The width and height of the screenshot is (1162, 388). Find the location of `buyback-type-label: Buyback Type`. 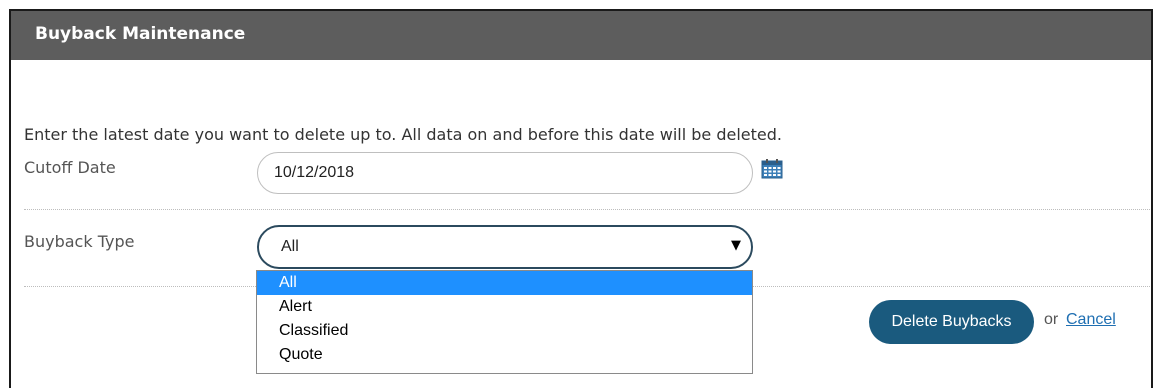

buyback-type-label: Buyback Type is located at coordinates (79, 241).